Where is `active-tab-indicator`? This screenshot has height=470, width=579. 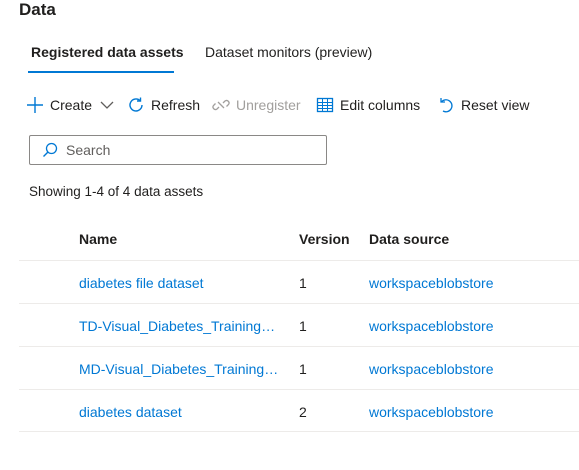
active-tab-indicator is located at coordinates (101, 72).